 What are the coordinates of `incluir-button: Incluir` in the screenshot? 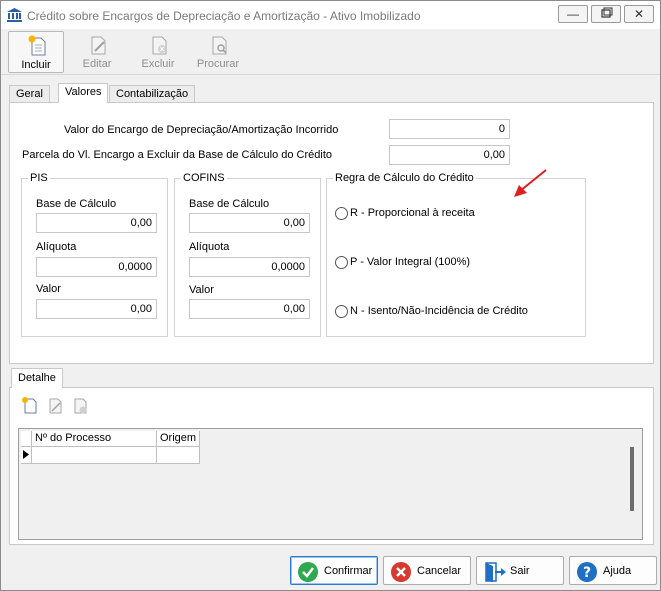 It's located at (36, 52).